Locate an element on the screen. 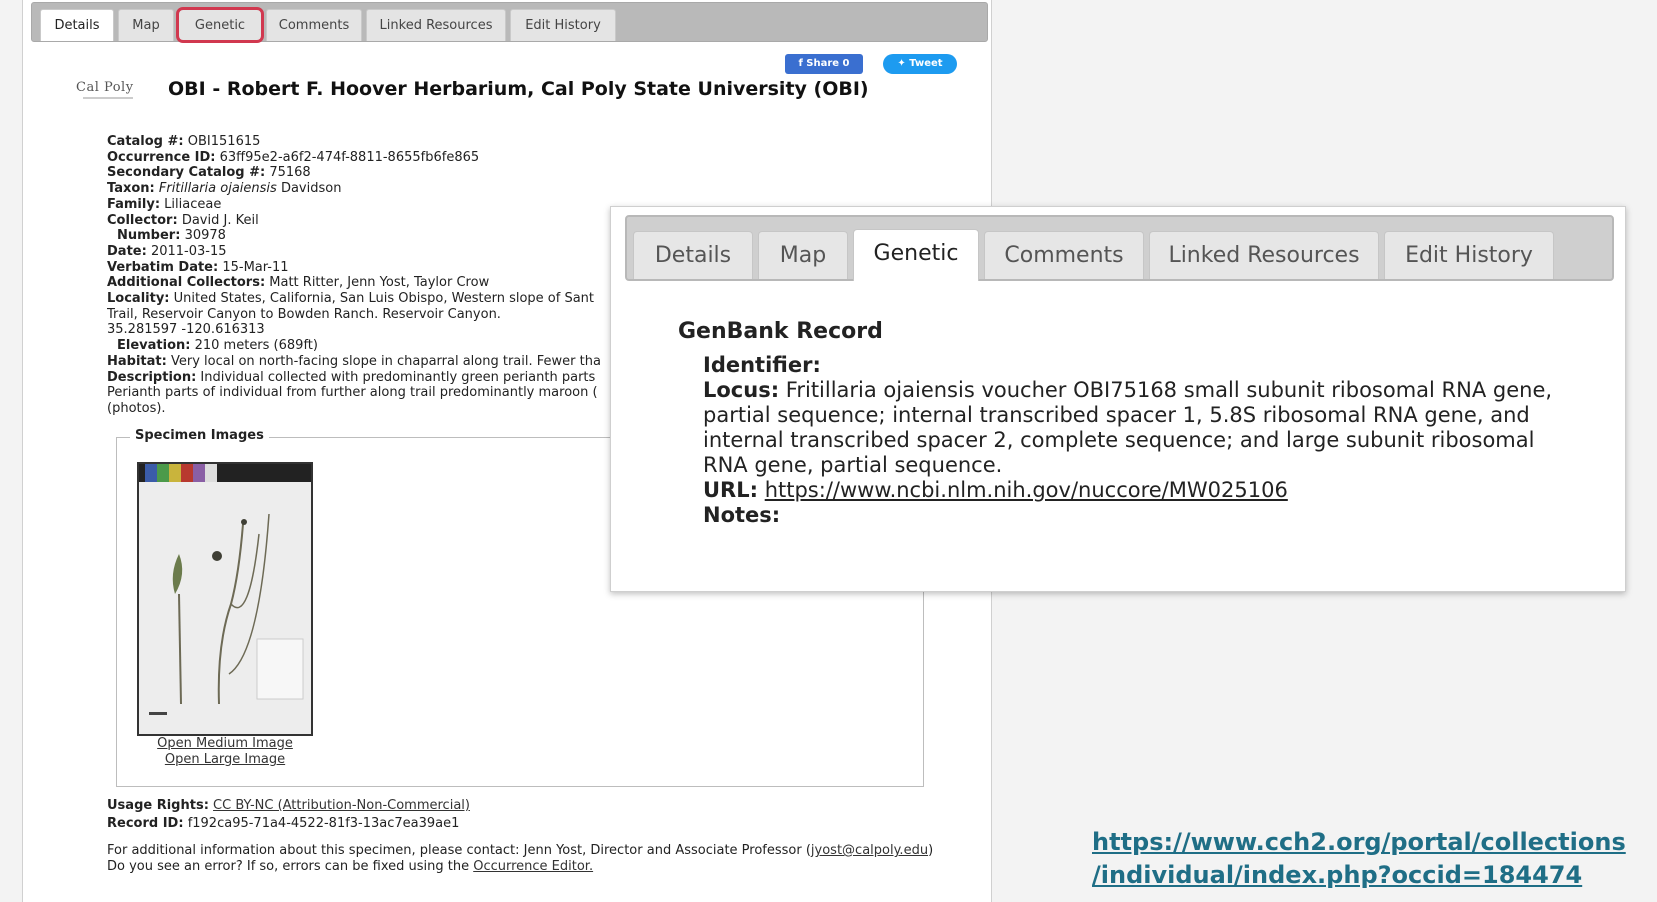  tweet-button: ✦ Tweet is located at coordinates (920, 64).